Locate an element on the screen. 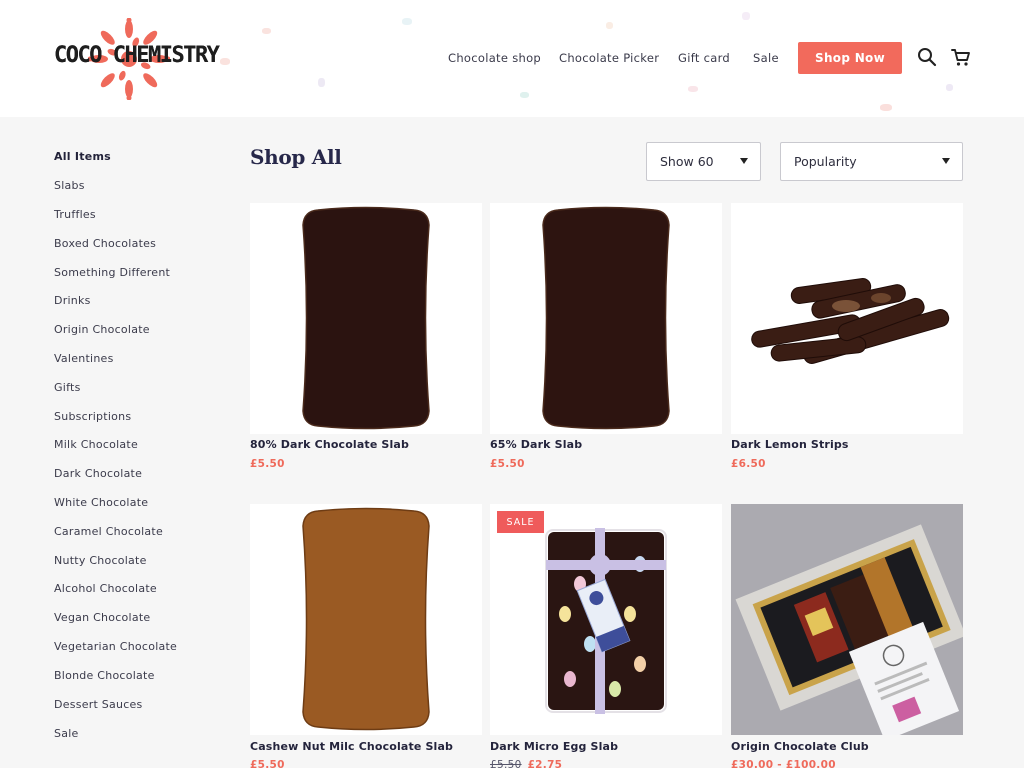 The image size is (1024, 768). nav-sale: Sale is located at coordinates (766, 58).